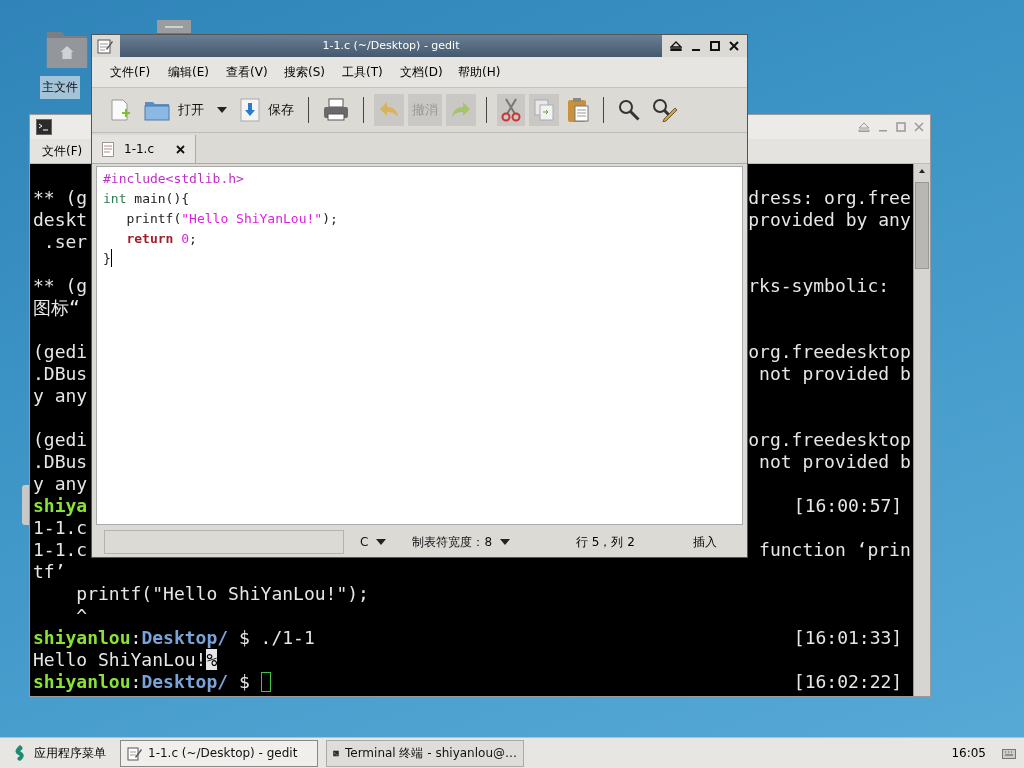 The height and width of the screenshot is (768, 1024). What do you see at coordinates (212, 659) in the screenshot?
I see `end-of-line-mark: %` at bounding box center [212, 659].